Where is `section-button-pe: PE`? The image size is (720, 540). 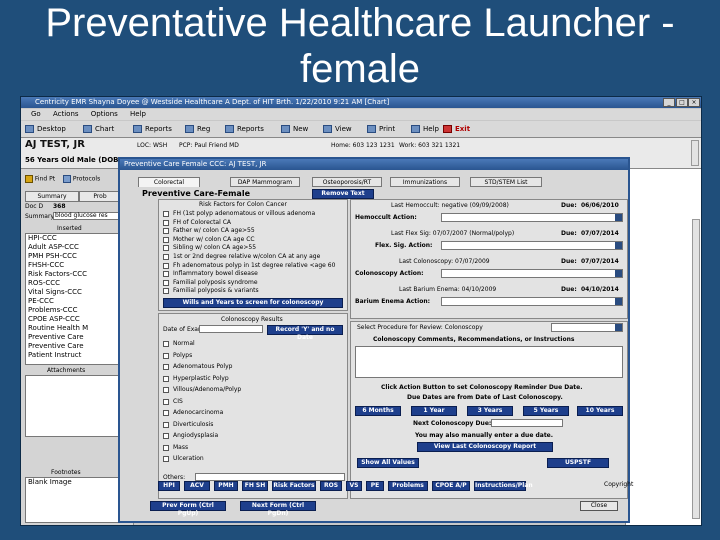 section-button-pe: PE is located at coordinates (375, 486).